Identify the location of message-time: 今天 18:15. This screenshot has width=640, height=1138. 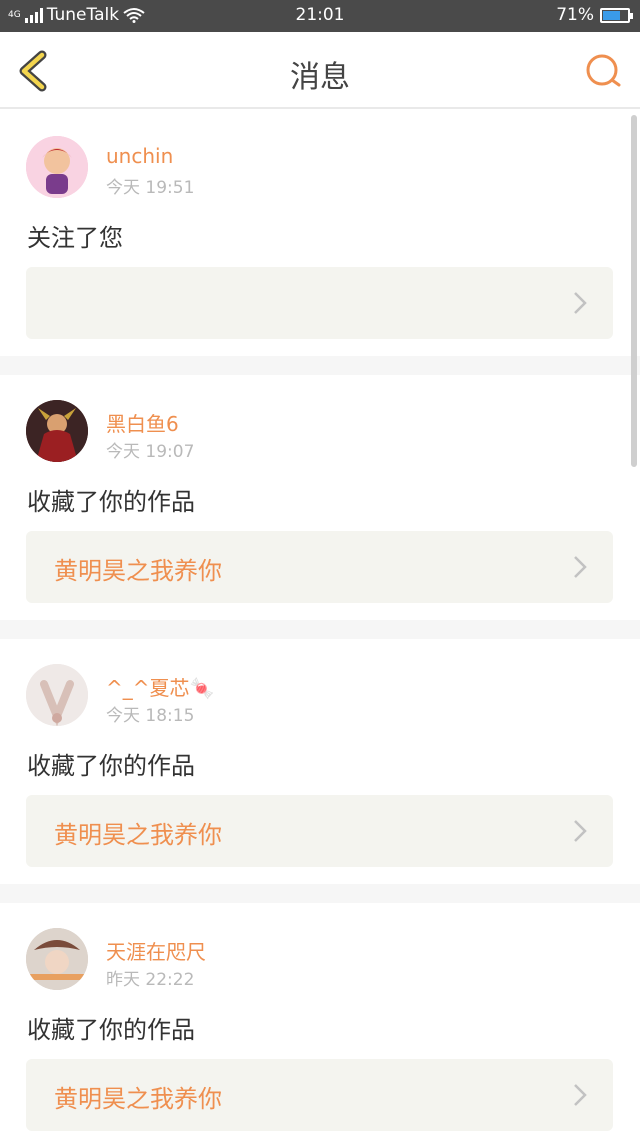
(150, 716).